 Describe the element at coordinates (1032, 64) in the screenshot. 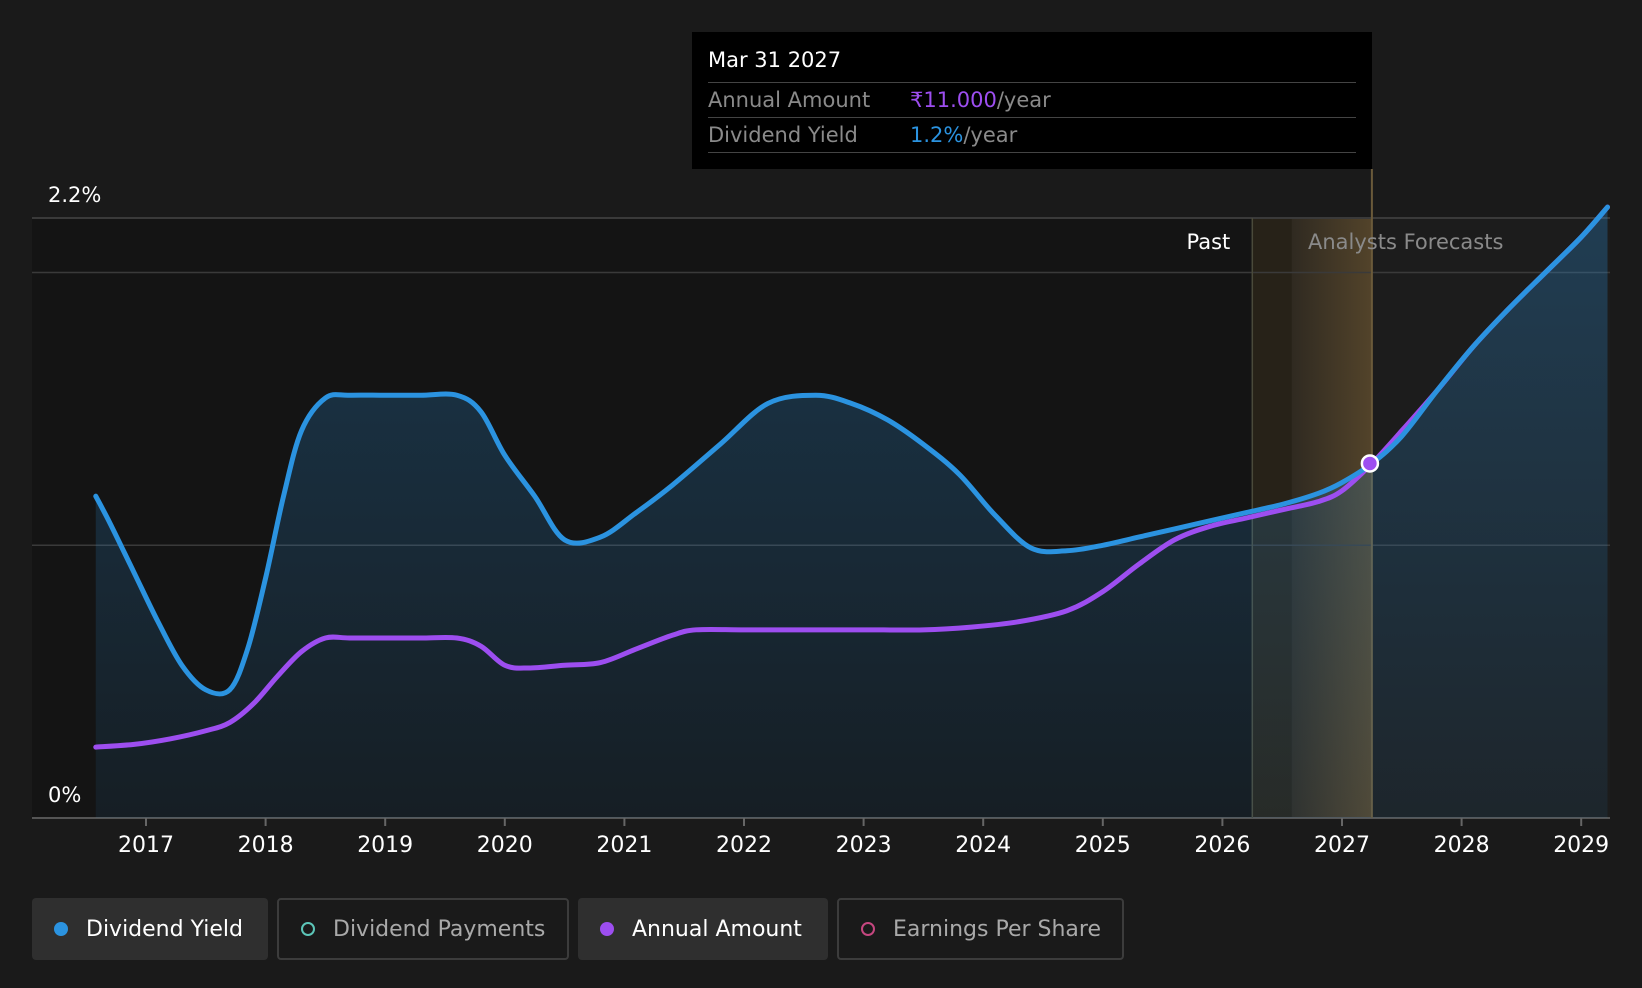

I see `tooltip-date: Mar 31 2027` at that location.